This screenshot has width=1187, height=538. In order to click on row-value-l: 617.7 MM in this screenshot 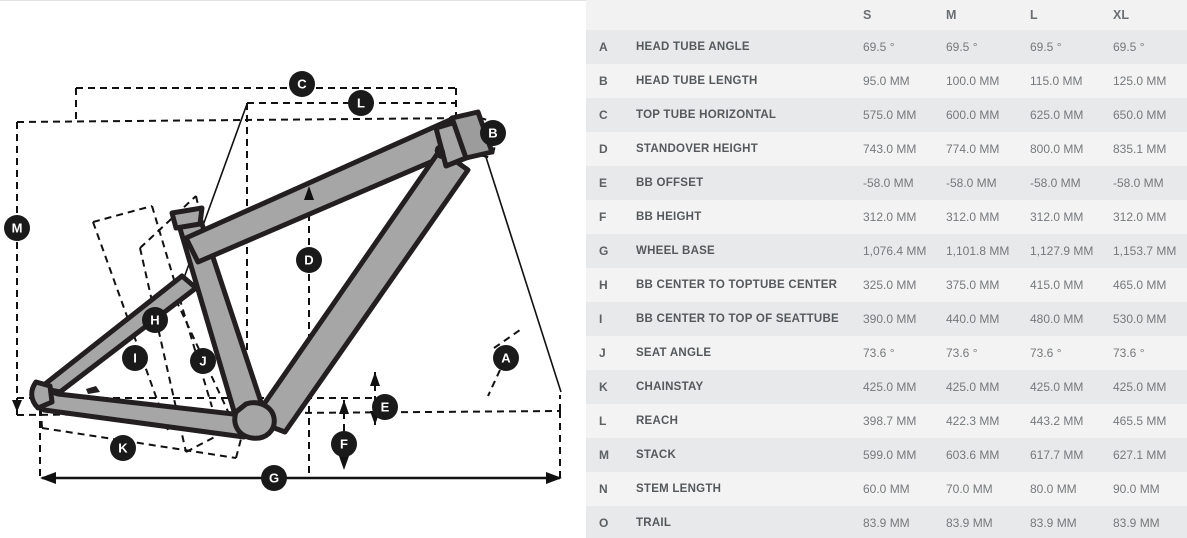, I will do `click(1057, 455)`.